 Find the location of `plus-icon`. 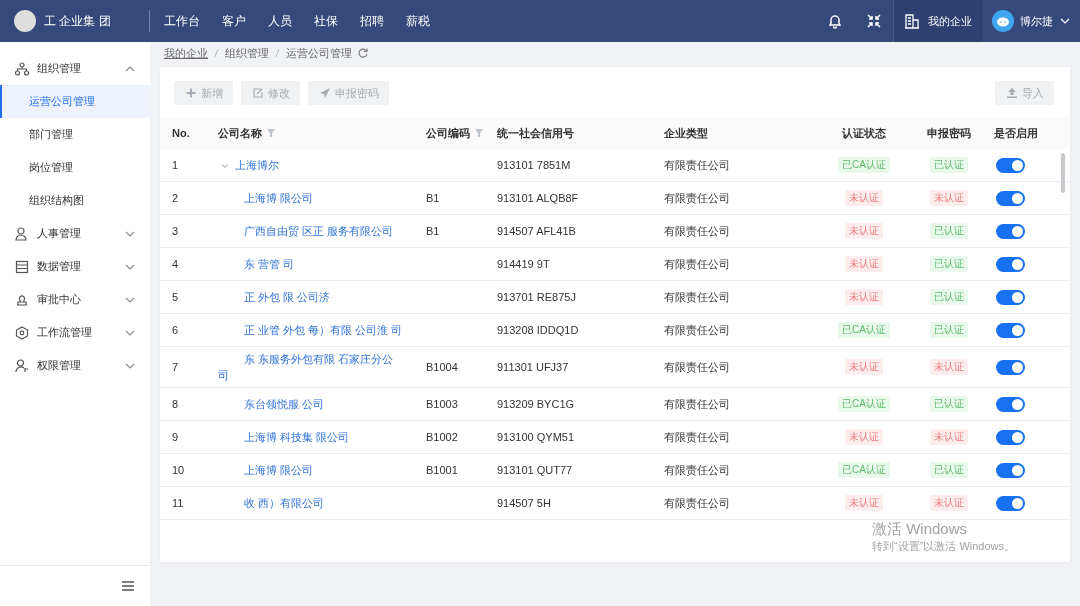

plus-icon is located at coordinates (191, 93).